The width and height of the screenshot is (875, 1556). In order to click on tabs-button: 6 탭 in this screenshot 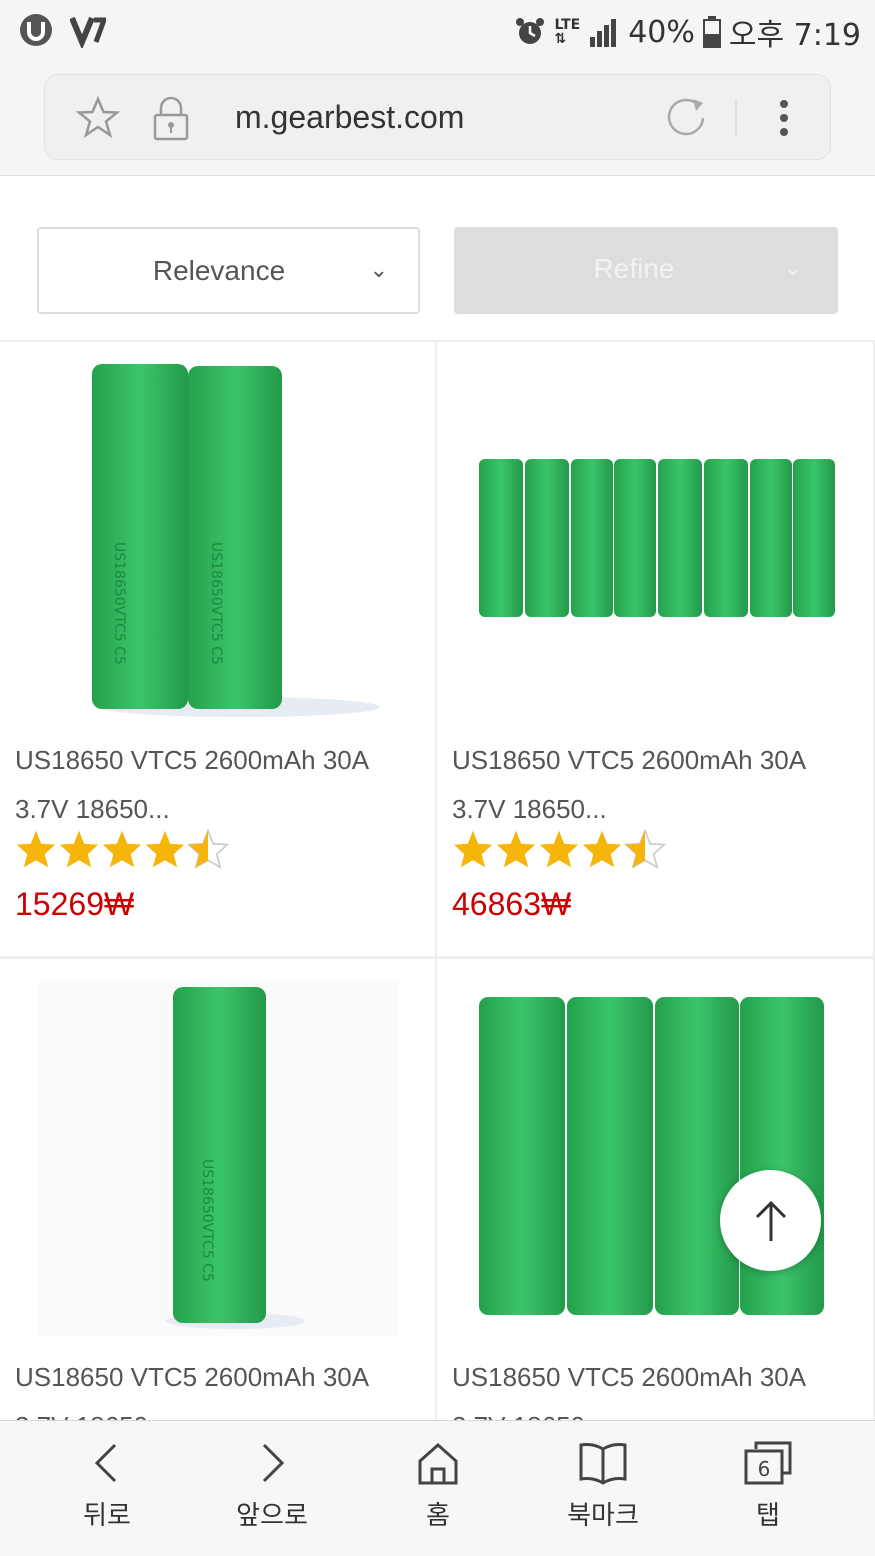, I will do `click(768, 1485)`.